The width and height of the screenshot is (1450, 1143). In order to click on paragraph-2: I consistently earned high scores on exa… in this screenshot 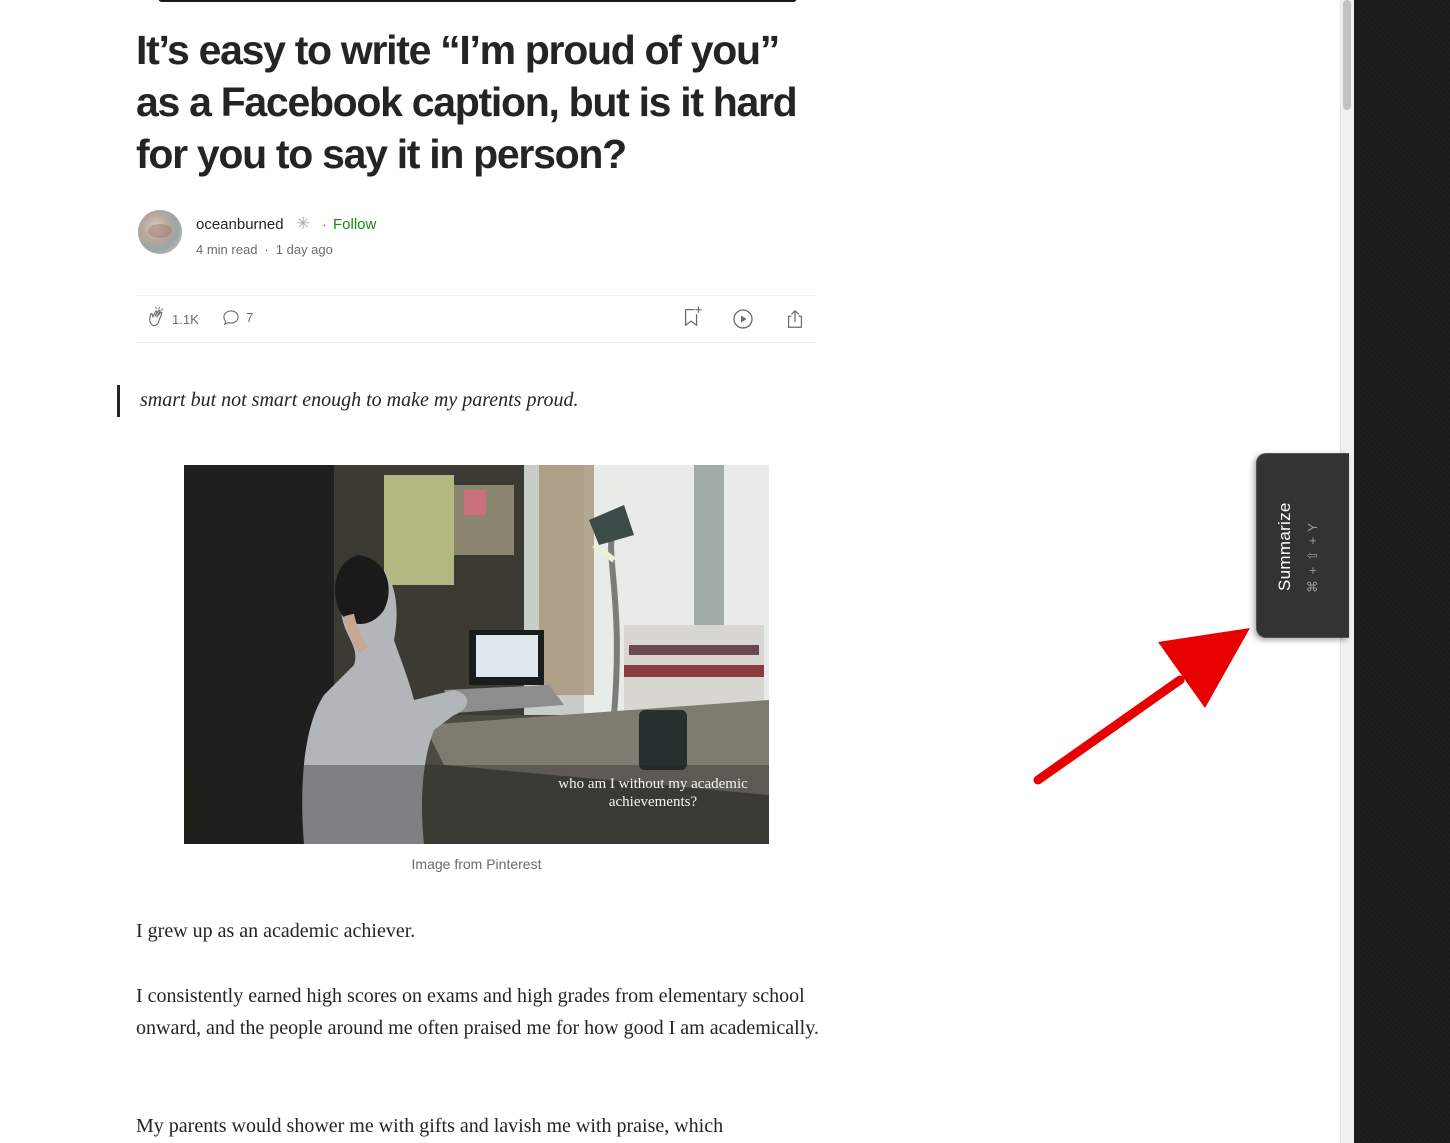, I will do `click(477, 1012)`.